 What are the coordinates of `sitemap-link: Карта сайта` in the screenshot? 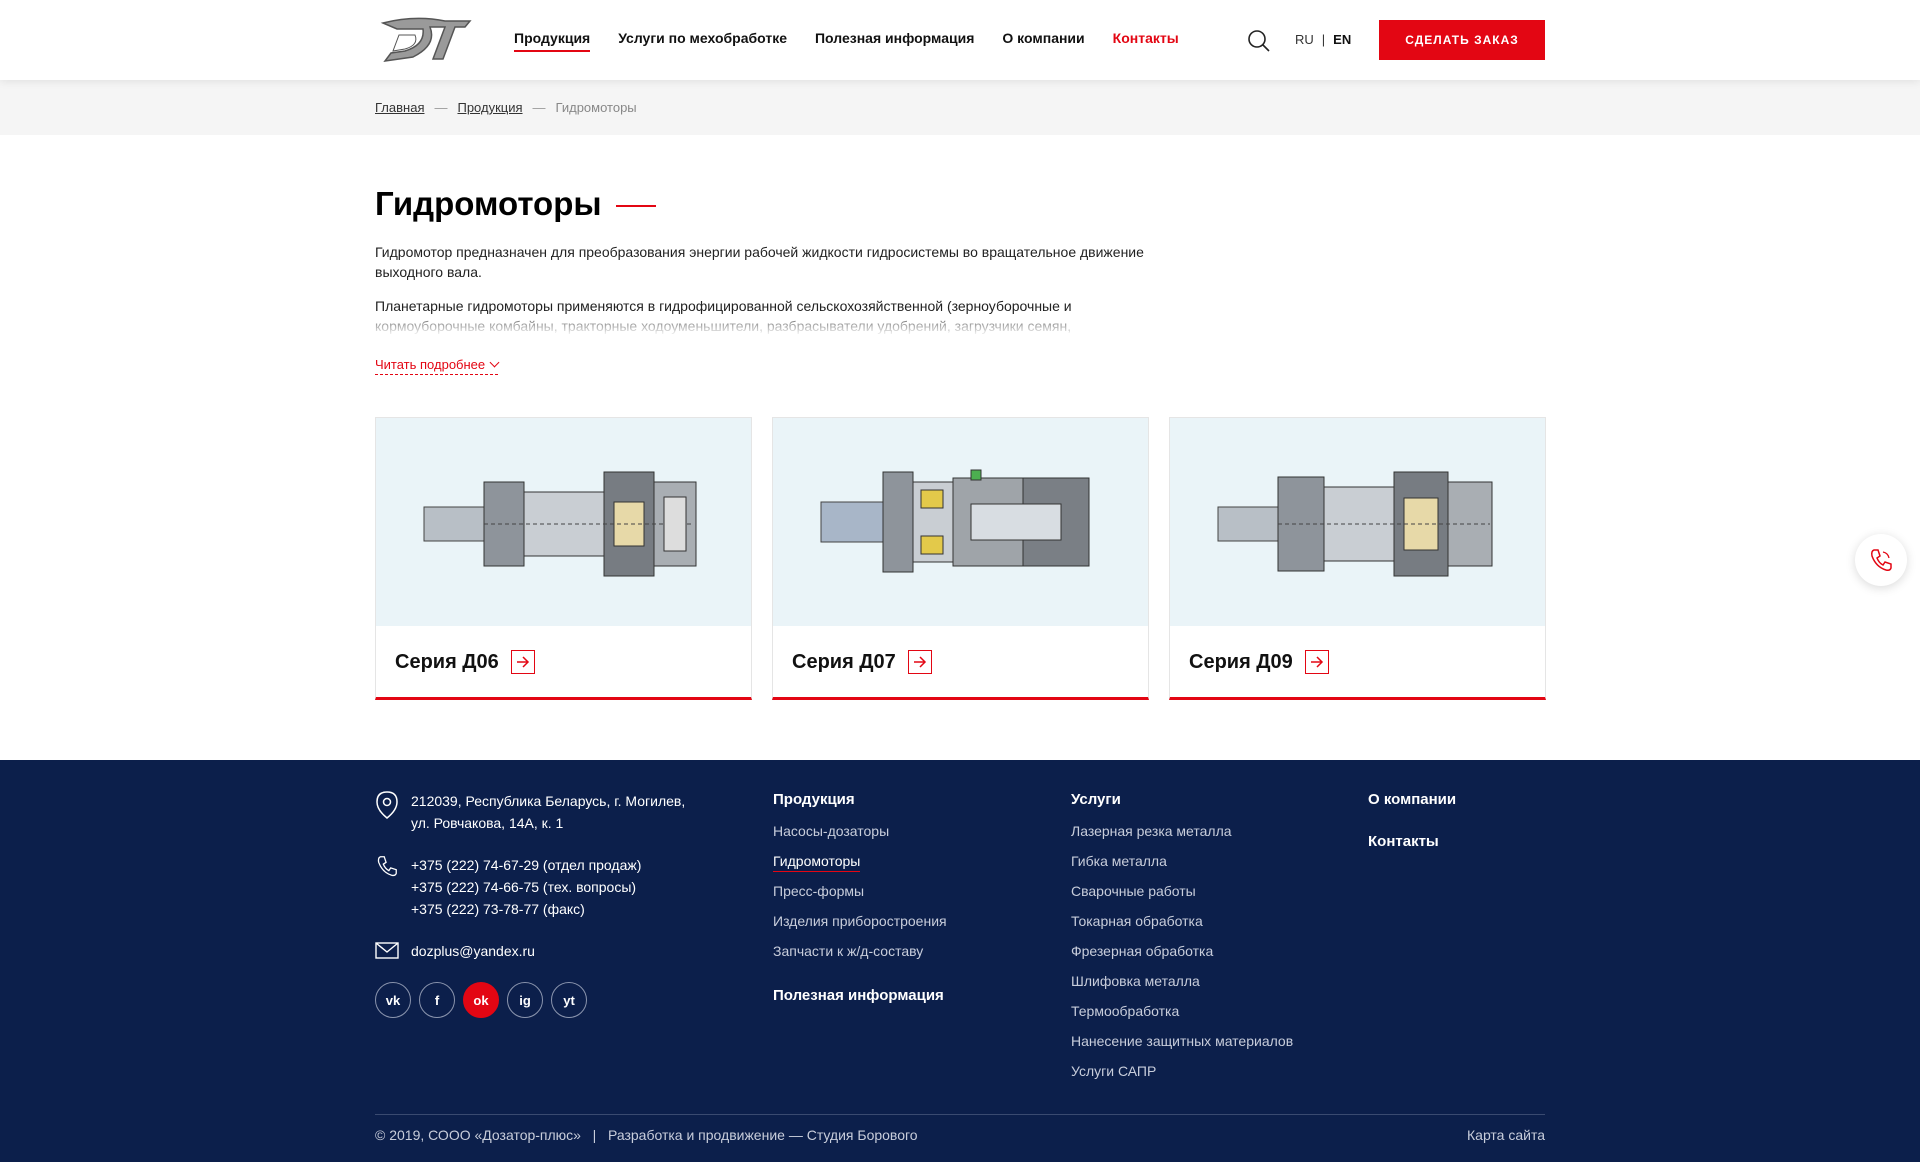 It's located at (1506, 1135).